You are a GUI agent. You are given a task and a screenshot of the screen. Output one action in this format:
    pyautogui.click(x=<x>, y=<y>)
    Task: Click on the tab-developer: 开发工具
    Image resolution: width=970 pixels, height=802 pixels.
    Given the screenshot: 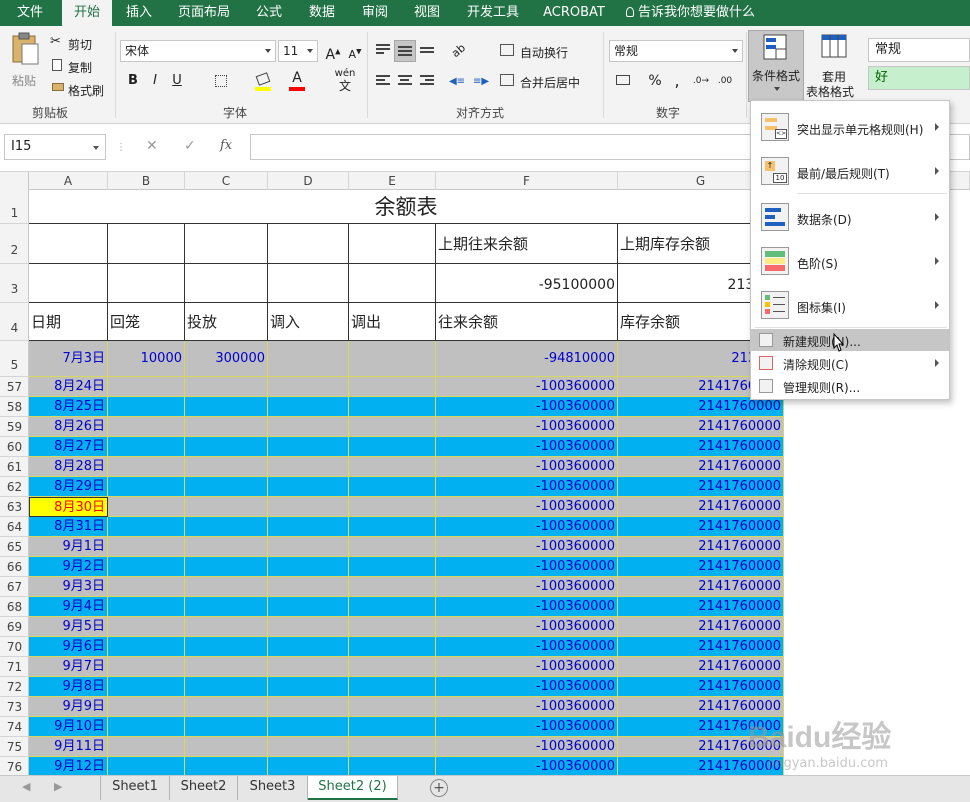 What is the action you would take?
    pyautogui.click(x=493, y=13)
    